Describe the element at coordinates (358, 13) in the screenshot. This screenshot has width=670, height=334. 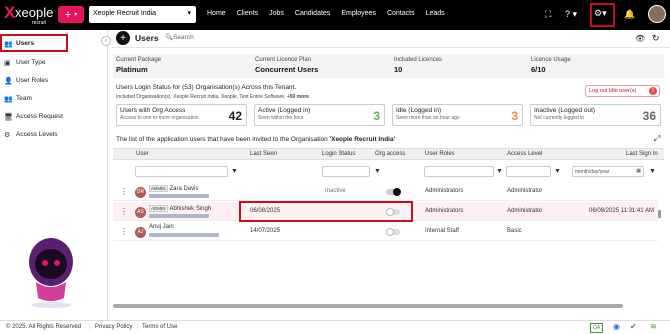
I see `nav-employees: Employees` at that location.